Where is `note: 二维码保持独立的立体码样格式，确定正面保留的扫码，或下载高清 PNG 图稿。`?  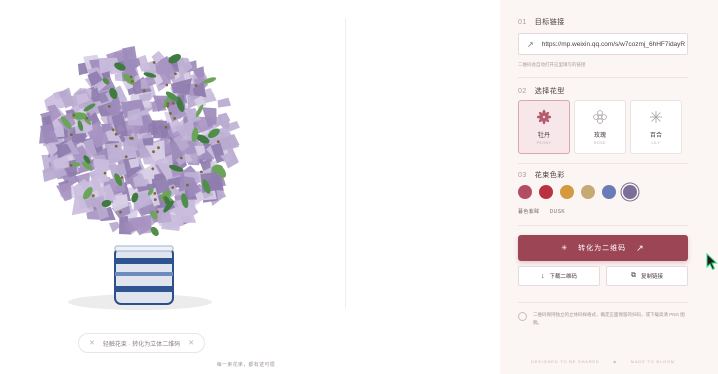
note: 二维码保持独立的立体码样格式，确定正面保留的扫码，或下载高清 PNG 图稿。 is located at coordinates (604, 319).